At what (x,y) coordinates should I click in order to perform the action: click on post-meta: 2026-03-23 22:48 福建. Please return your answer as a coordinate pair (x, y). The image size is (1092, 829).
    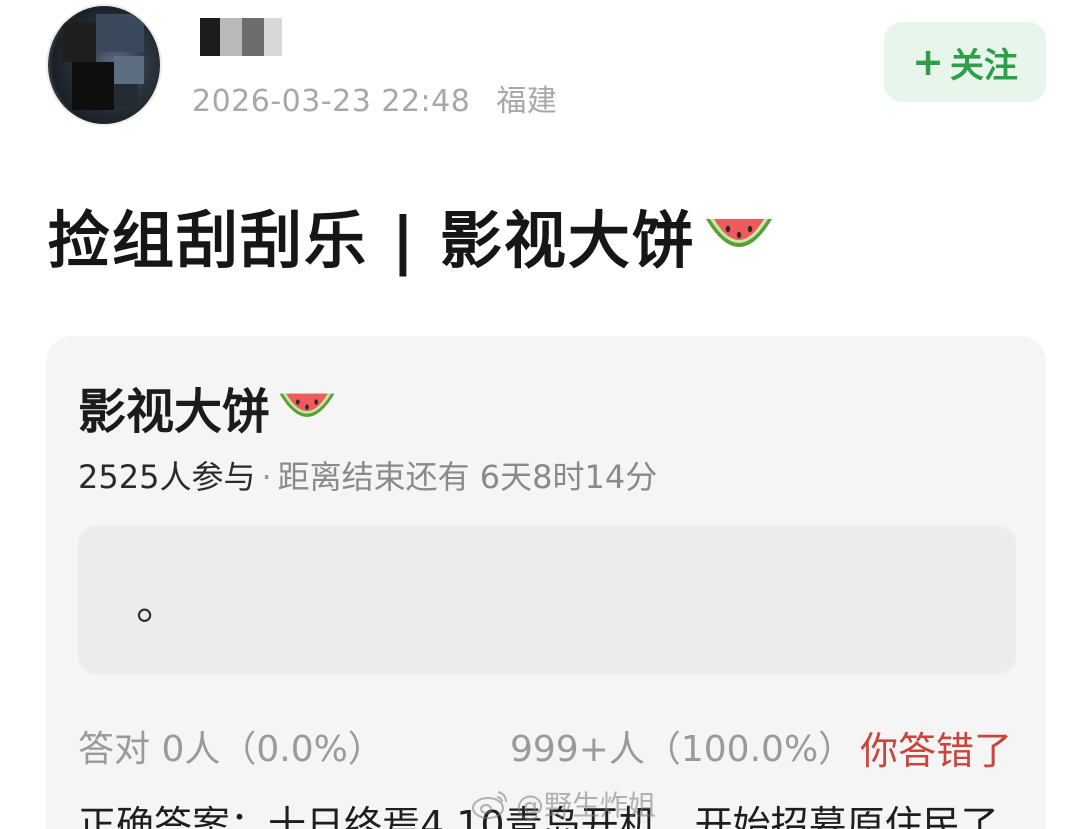
    Looking at the image, I should click on (374, 98).